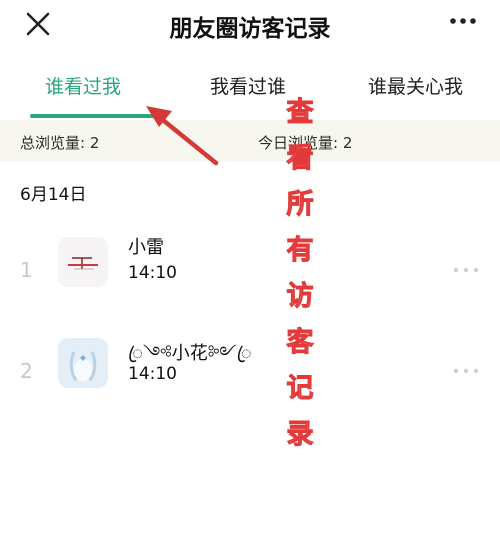 This screenshot has width=500, height=547. Describe the element at coordinates (300, 205) in the screenshot. I see `annotation-char: 所` at that location.